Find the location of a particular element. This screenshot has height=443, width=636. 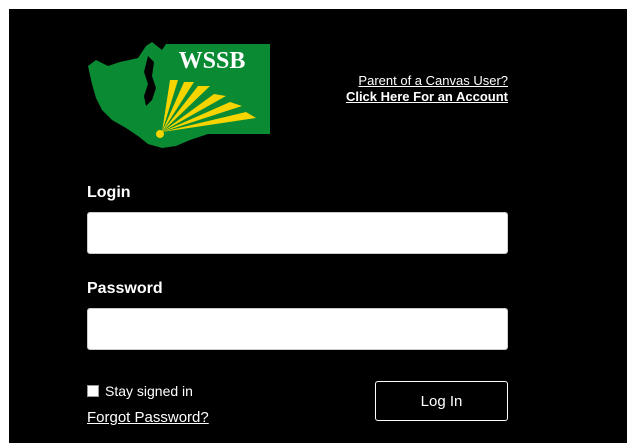

parent-account-question-link: Parent of a Canvas User? is located at coordinates (427, 81).